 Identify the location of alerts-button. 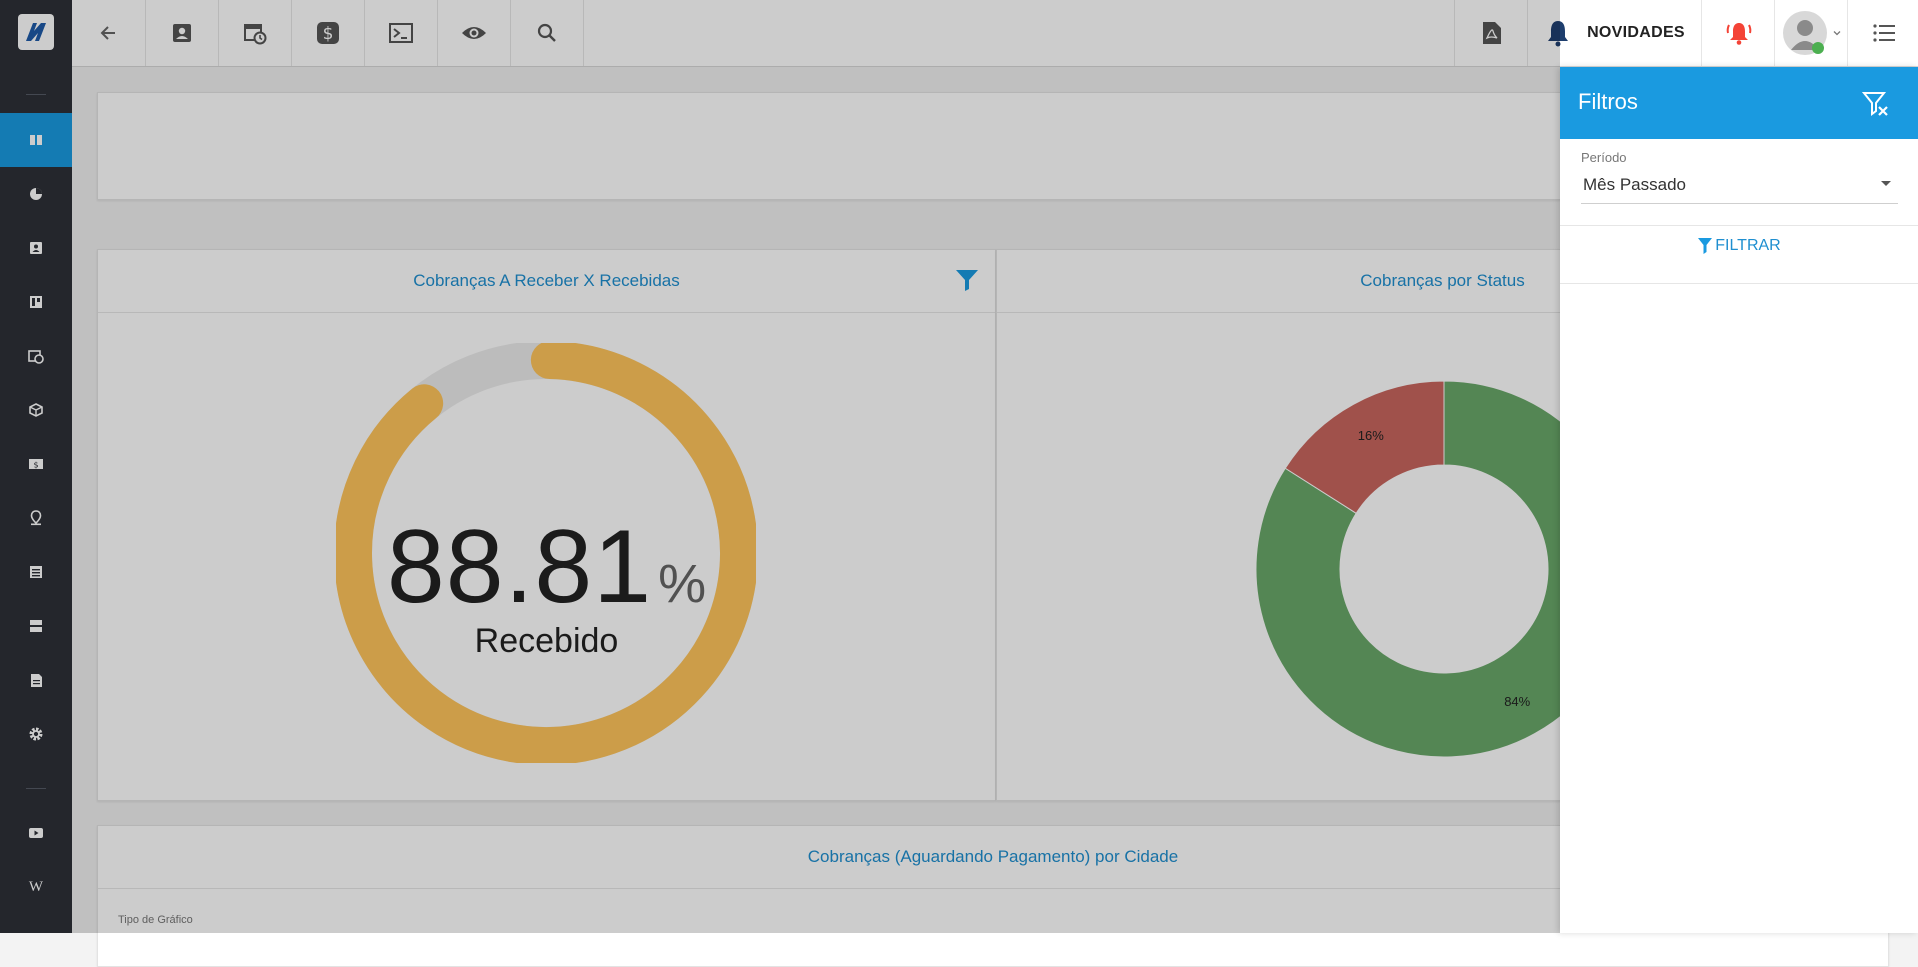
(1738, 33).